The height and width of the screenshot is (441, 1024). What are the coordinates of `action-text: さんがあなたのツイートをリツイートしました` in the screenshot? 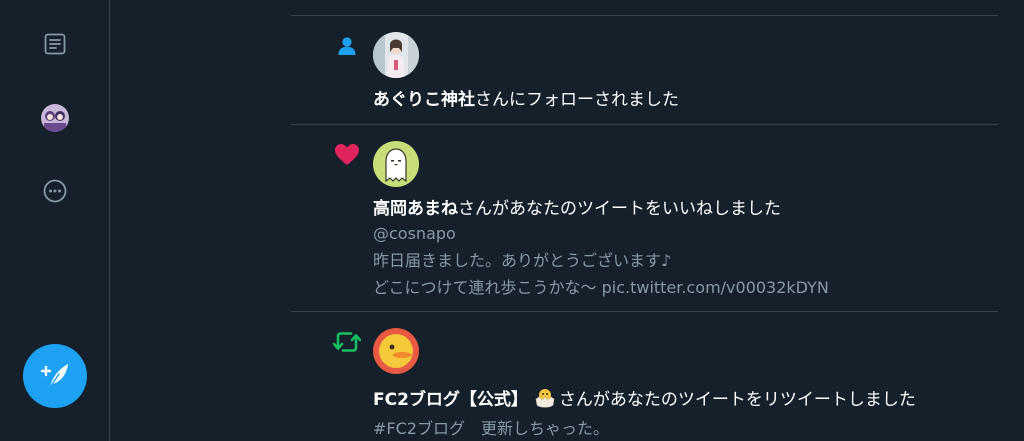 It's located at (737, 400).